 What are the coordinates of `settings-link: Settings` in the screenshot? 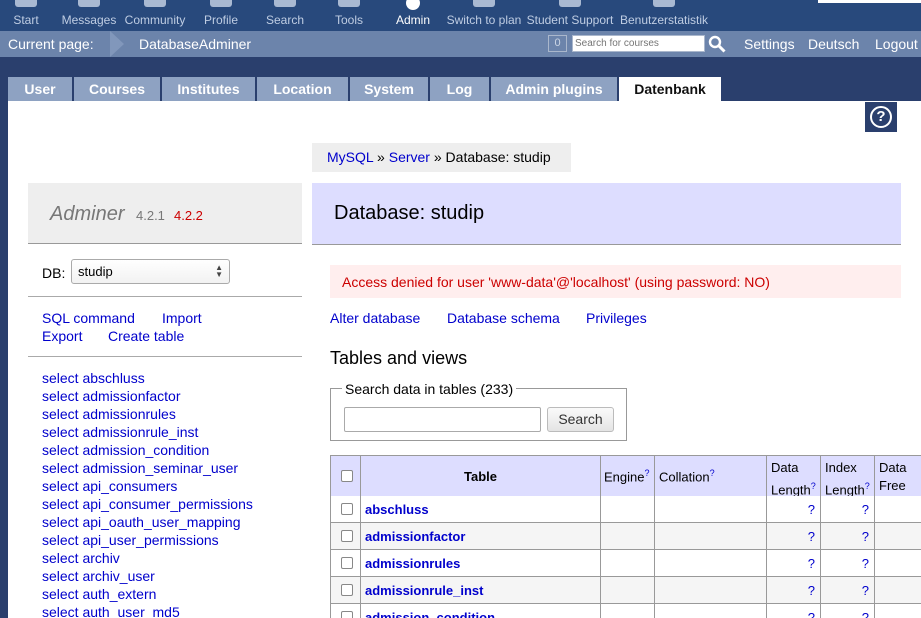 It's located at (769, 44).